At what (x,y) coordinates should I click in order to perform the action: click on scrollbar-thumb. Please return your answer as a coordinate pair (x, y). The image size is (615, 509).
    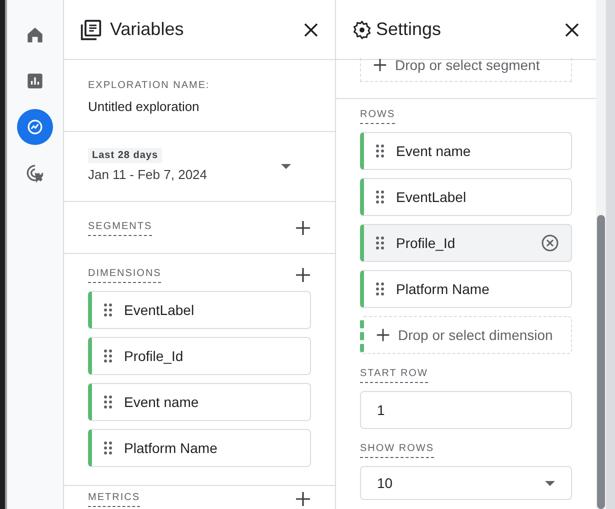
    Looking at the image, I should click on (601, 362).